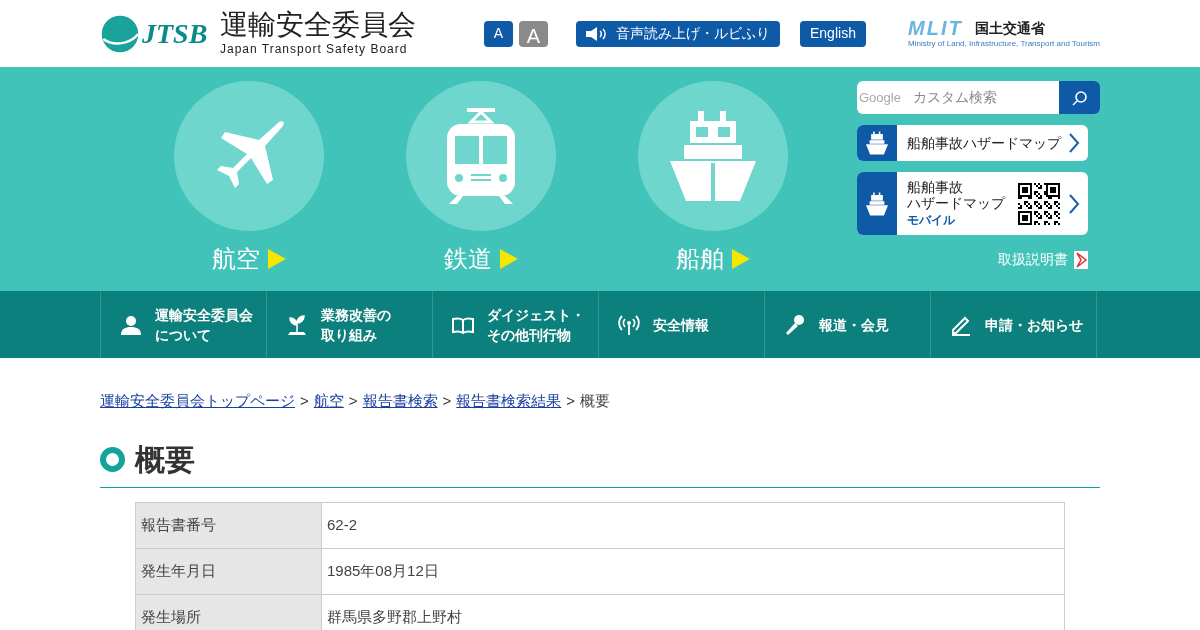 Image resolution: width=1200 pixels, height=630 pixels. I want to click on globe-icon, so click(120, 33).